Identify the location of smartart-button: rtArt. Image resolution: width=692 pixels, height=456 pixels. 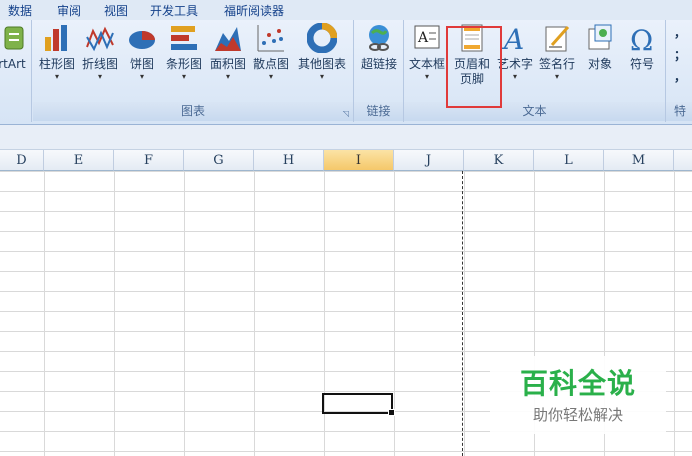
(16, 47).